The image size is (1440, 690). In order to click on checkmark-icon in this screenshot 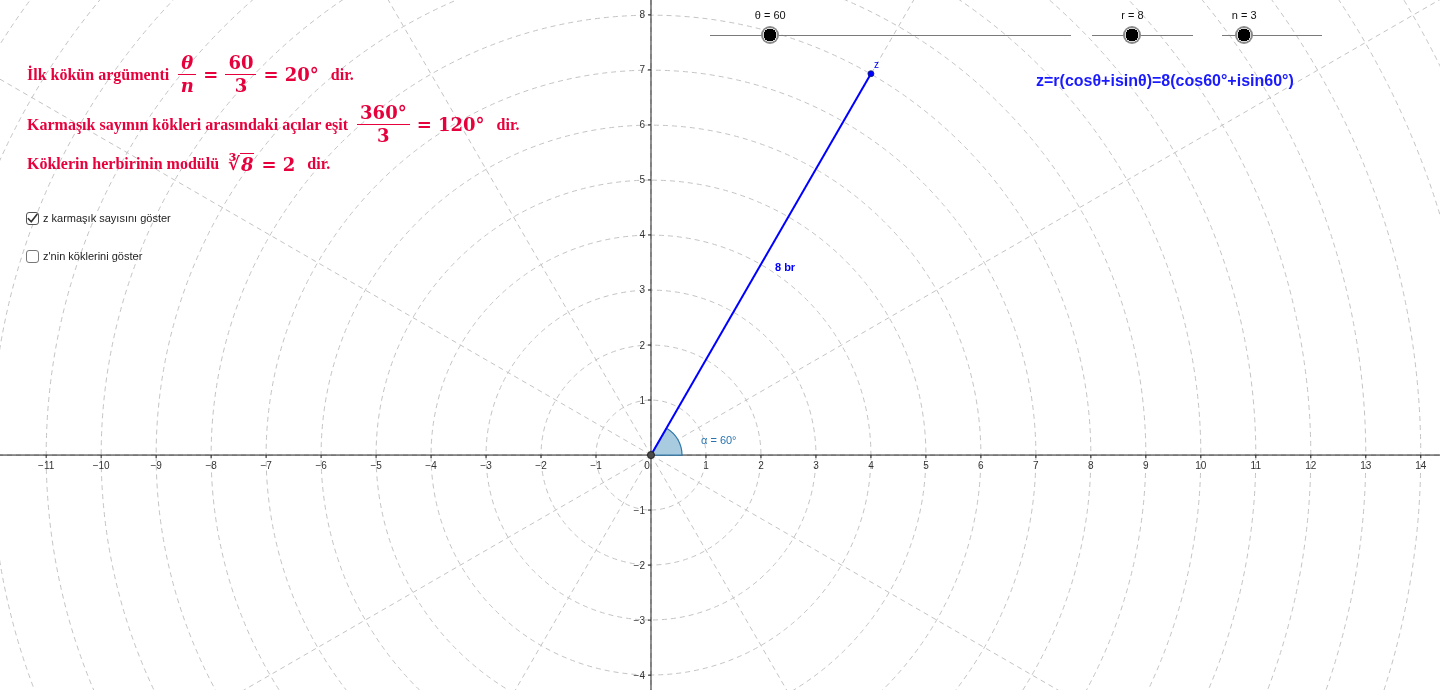, I will do `click(32, 218)`.